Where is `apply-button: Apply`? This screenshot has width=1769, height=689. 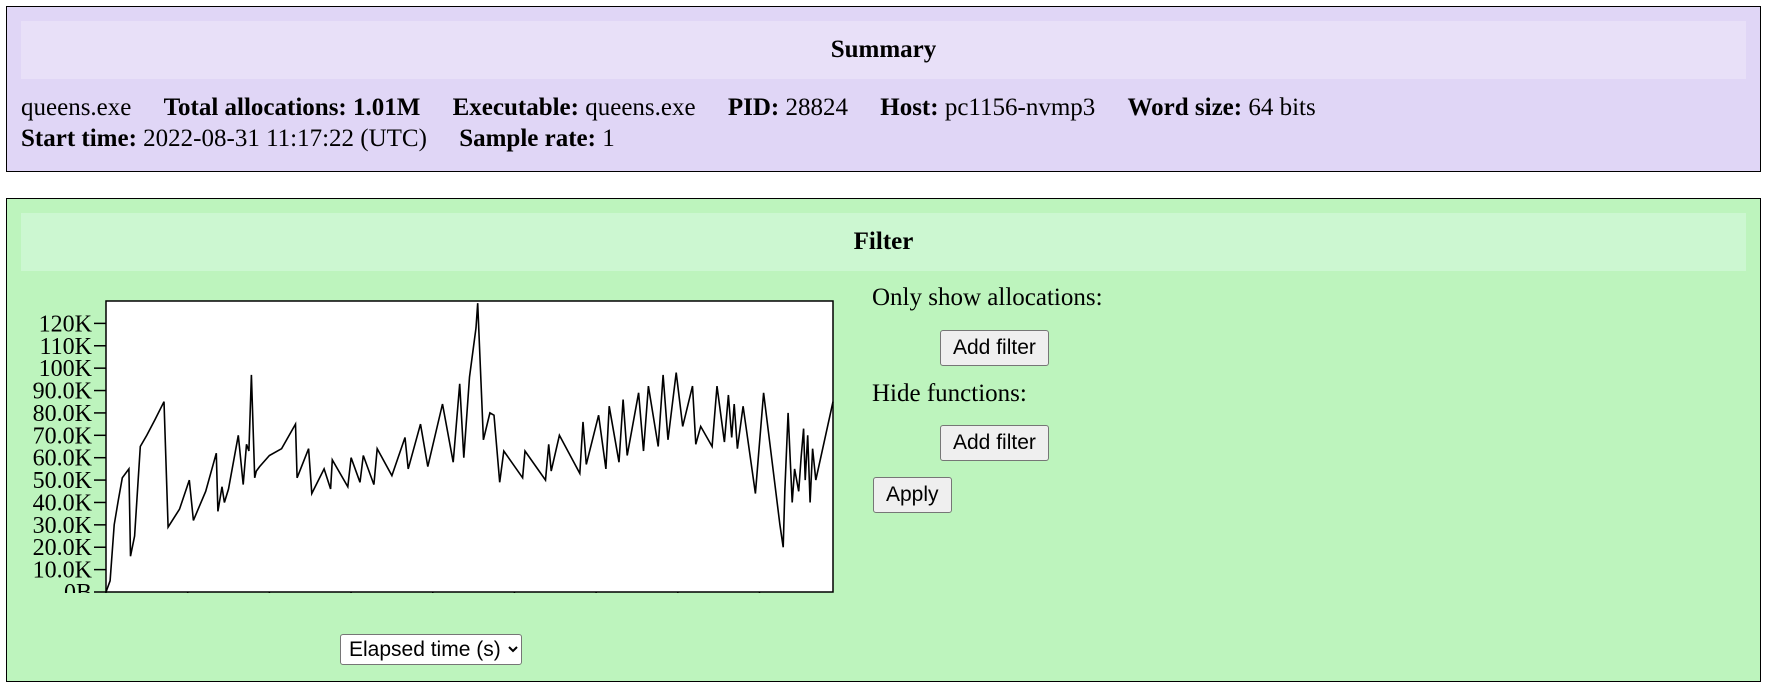 apply-button: Apply is located at coordinates (912, 495).